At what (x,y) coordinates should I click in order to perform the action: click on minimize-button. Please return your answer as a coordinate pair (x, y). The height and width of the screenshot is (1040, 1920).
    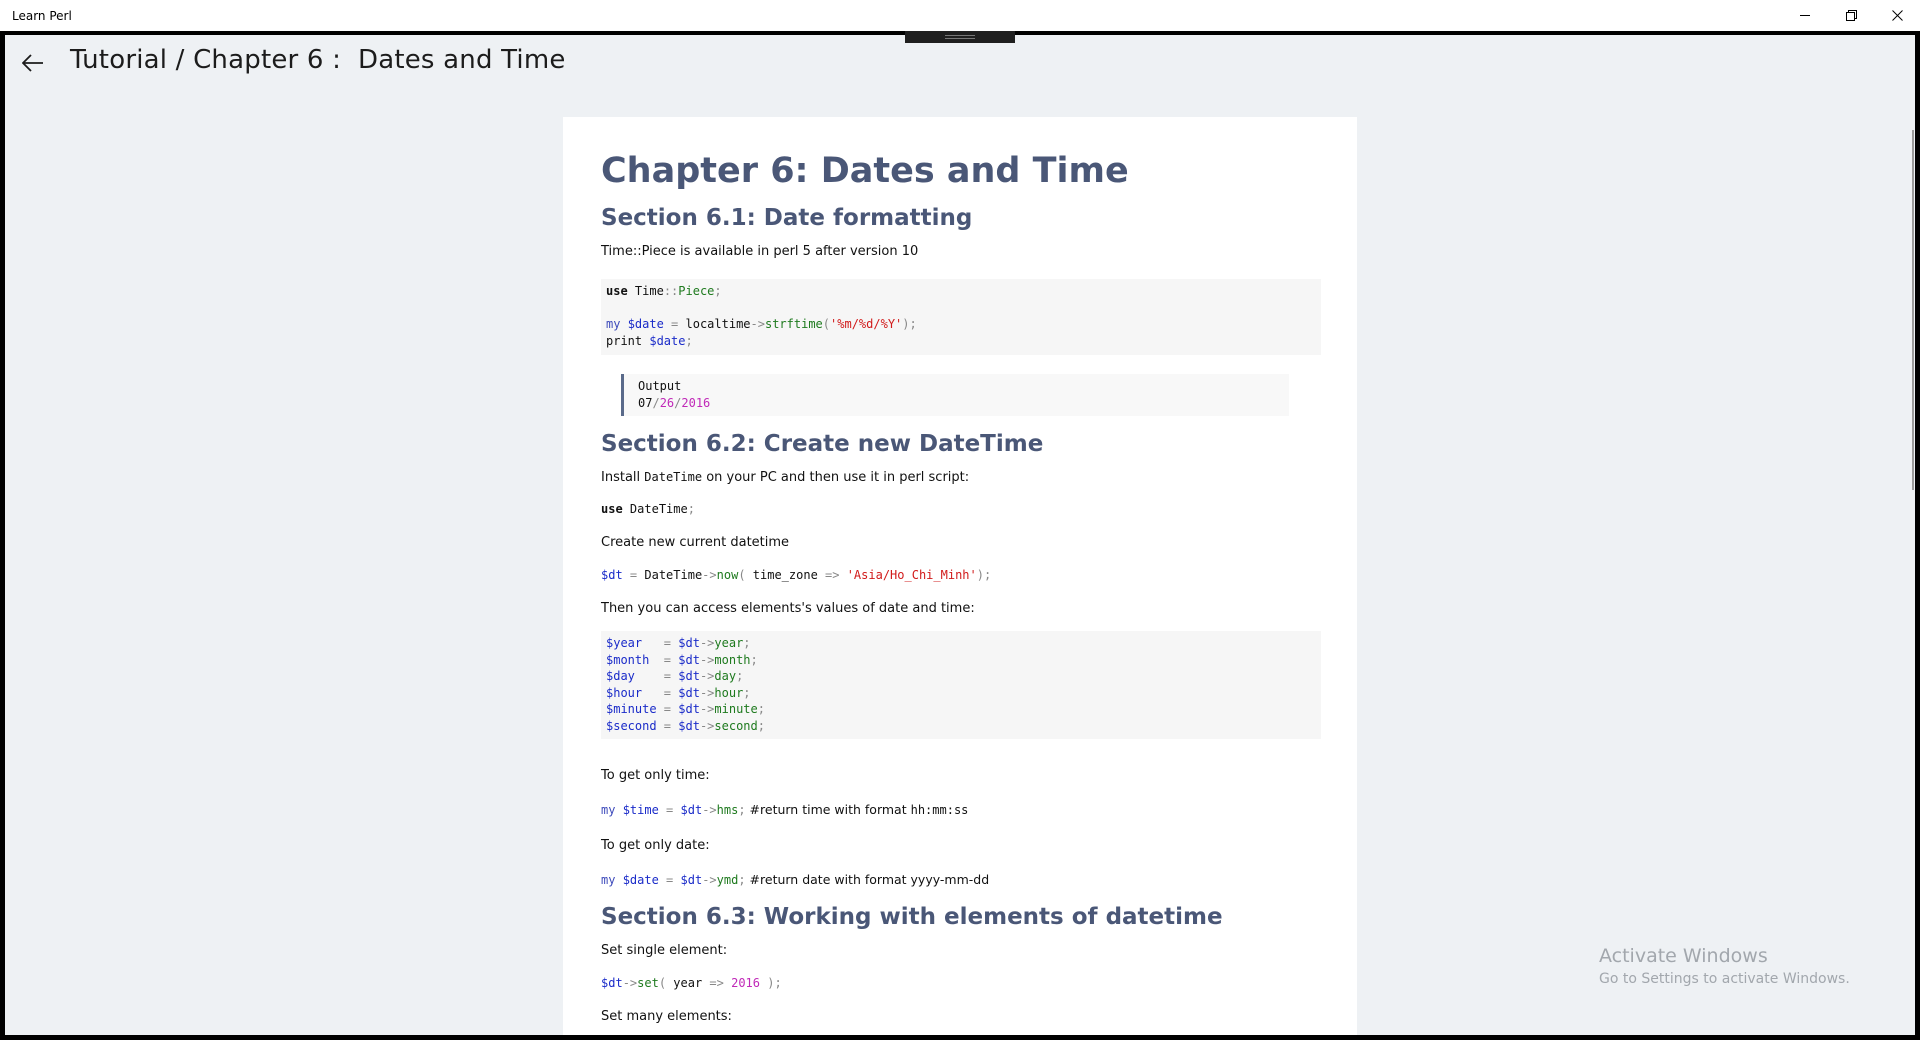
    Looking at the image, I should click on (1805, 15).